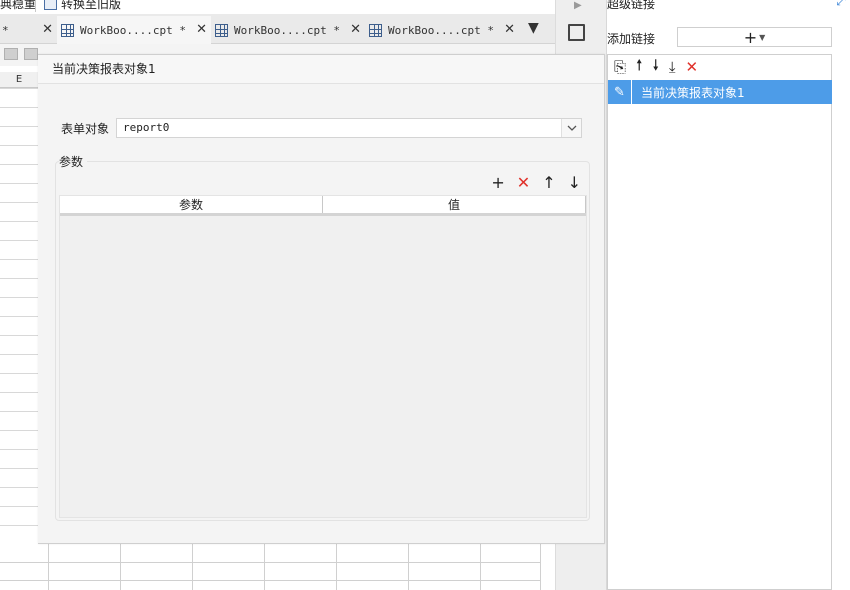  I want to click on dialog-title: 当前决策报表对象1, so click(321, 69).